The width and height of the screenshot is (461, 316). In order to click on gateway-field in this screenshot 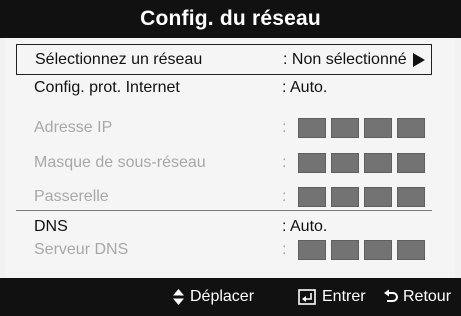, I will do `click(361, 197)`.